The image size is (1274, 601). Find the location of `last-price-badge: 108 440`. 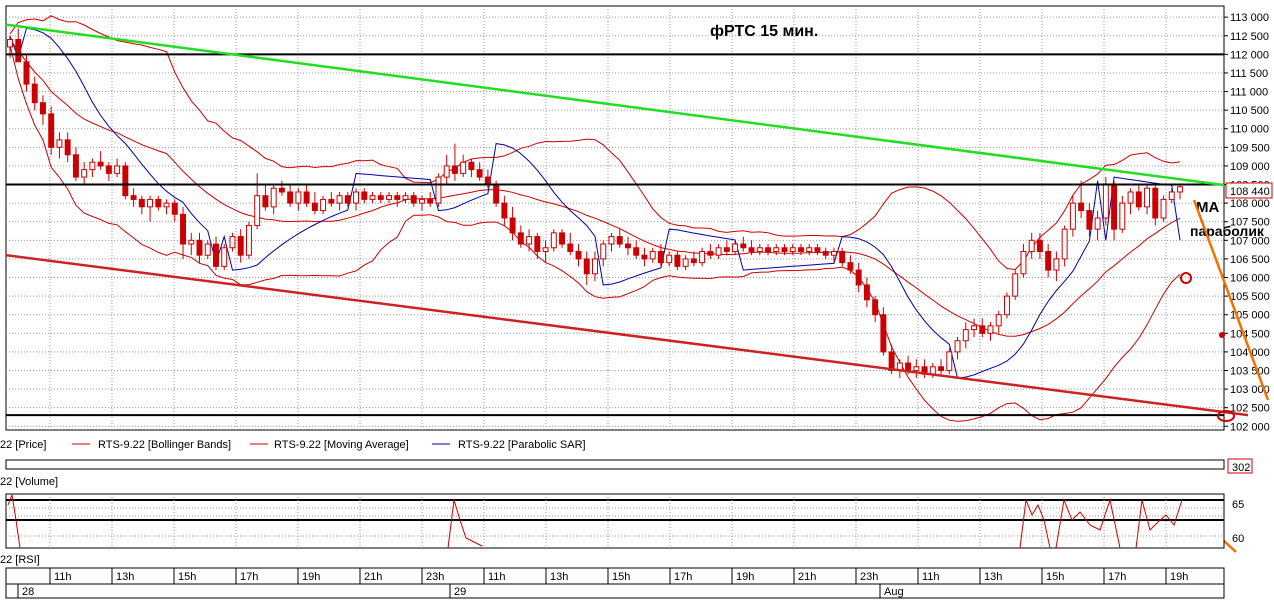

last-price-badge: 108 440 is located at coordinates (1249, 190).